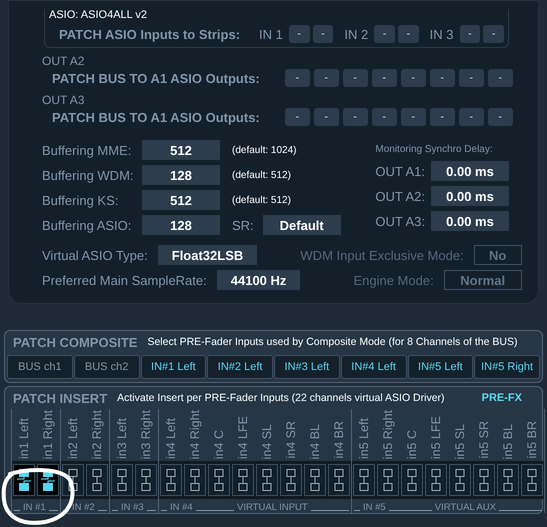 The width and height of the screenshot is (547, 527). I want to click on option-value-field: 44100 Hz, so click(258, 280).